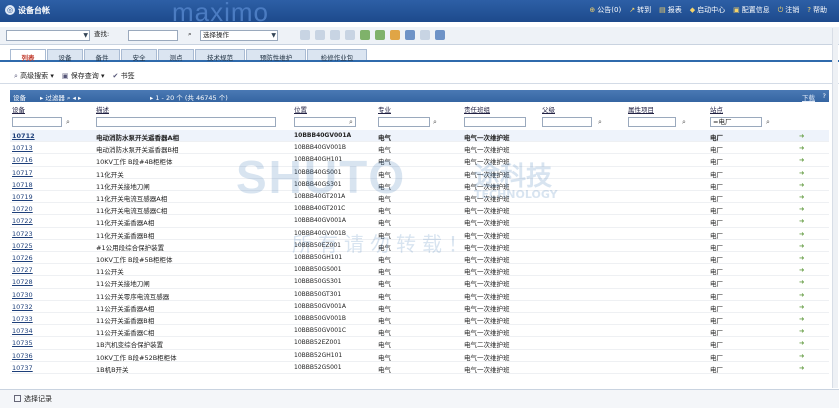  Describe the element at coordinates (28, 55) in the screenshot. I see `tab-0: 列表` at that location.